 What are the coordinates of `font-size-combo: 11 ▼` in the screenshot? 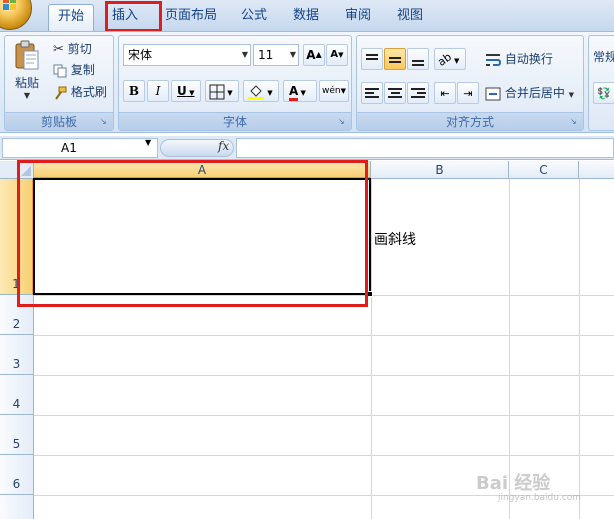 It's located at (276, 55).